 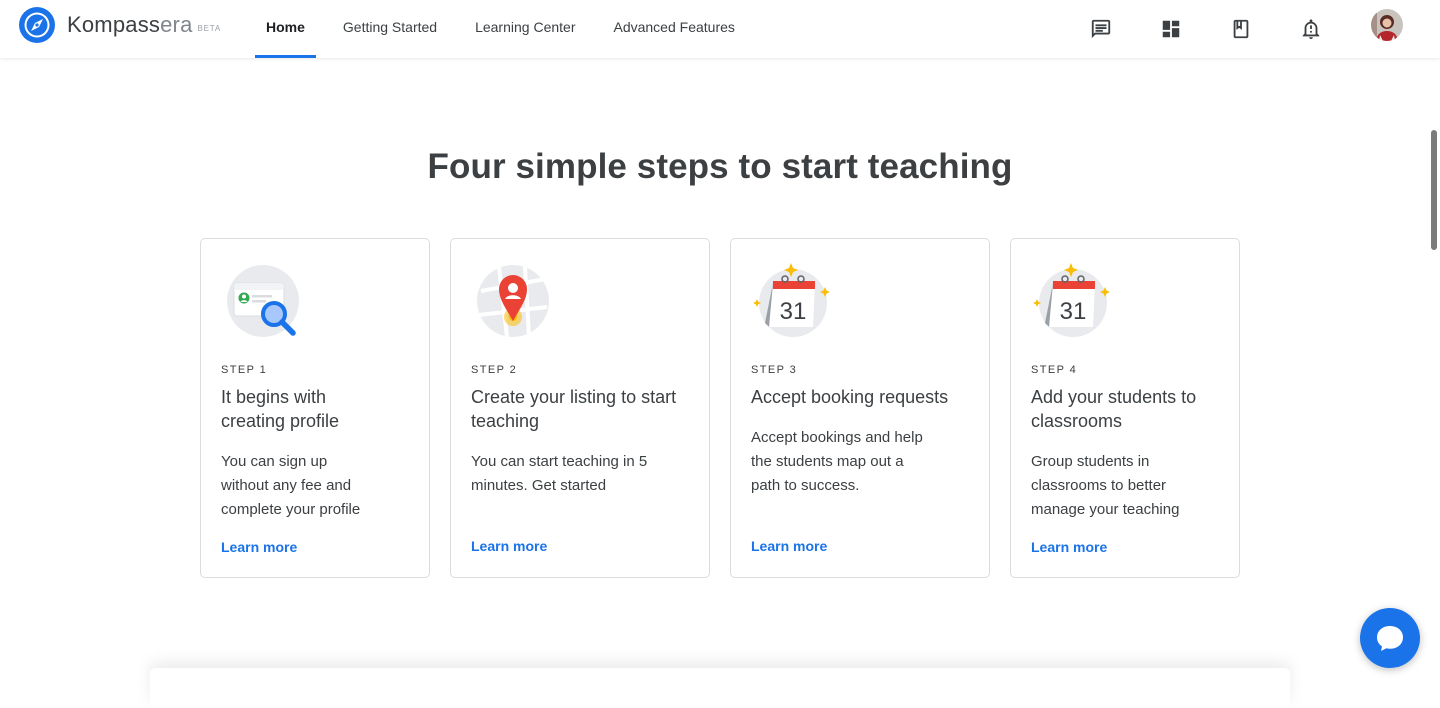 I want to click on avatar-image, so click(x=1387, y=25).